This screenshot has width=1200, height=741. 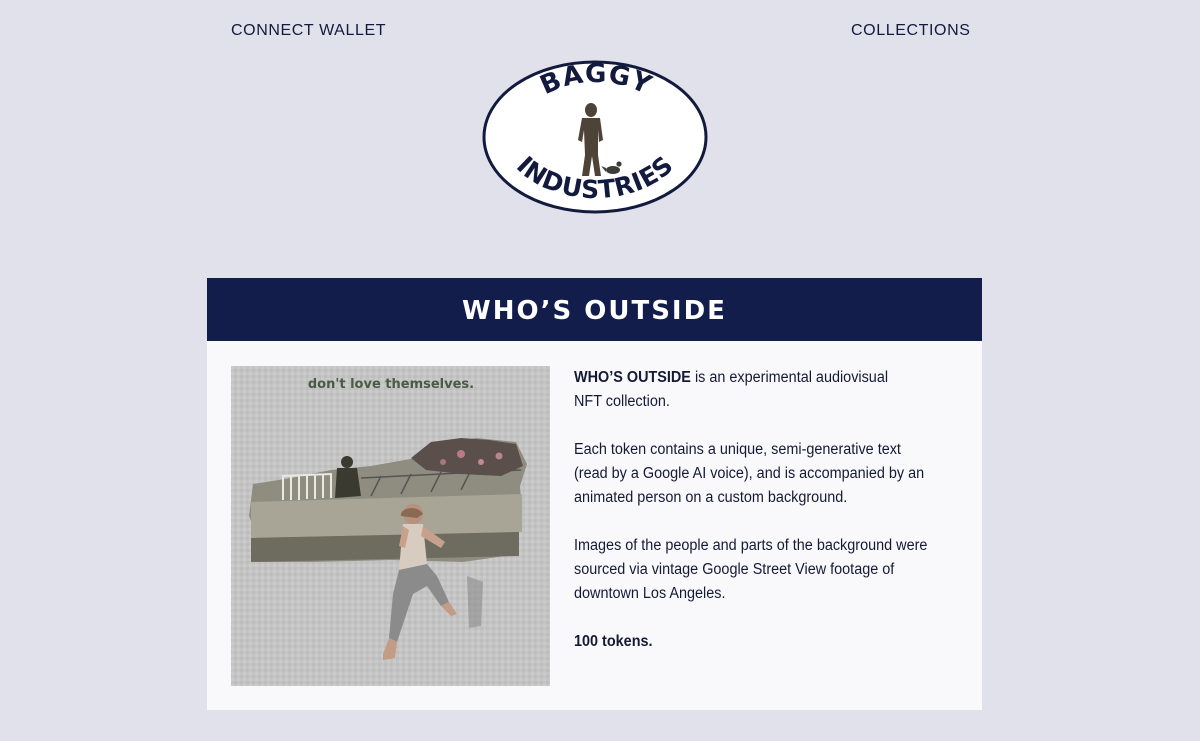 What do you see at coordinates (622, 401) in the screenshot?
I see `description-intro-line2: NFT collection.` at bounding box center [622, 401].